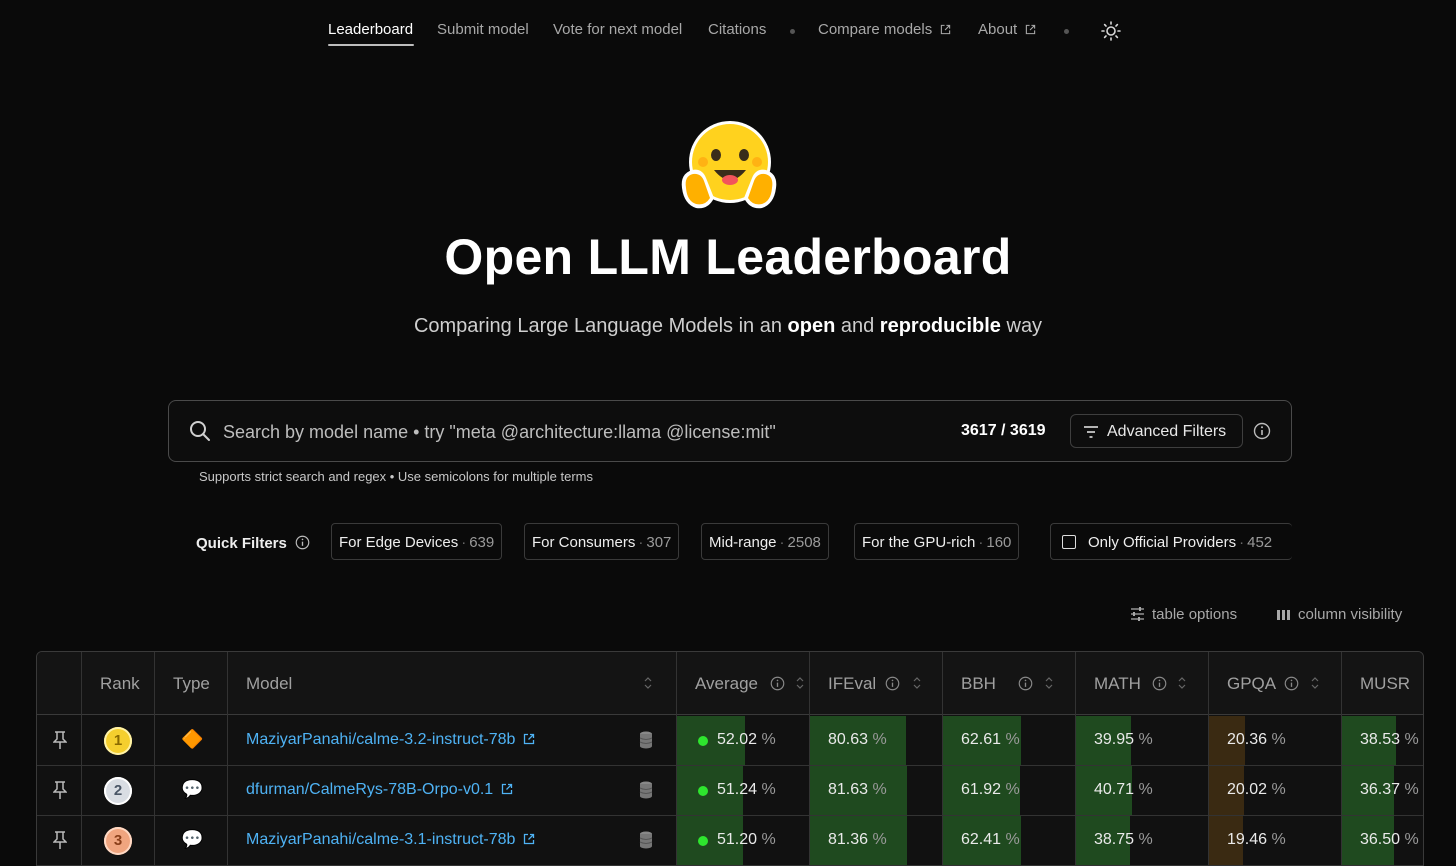  Describe the element at coordinates (919, 542) in the screenshot. I see `chip-label: For the GPU-rich` at that location.